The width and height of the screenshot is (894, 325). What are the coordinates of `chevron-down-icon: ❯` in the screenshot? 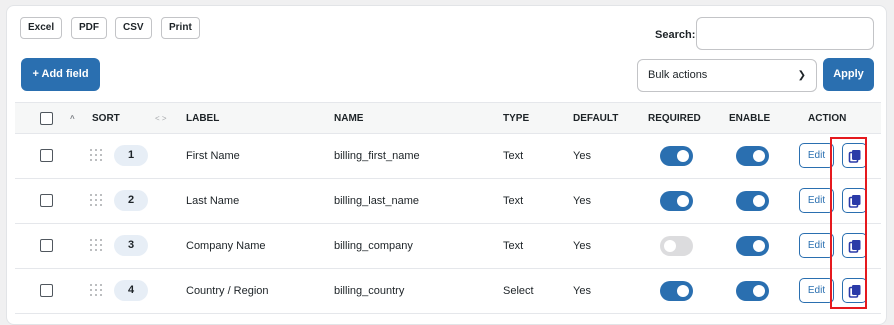 It's located at (801, 75).